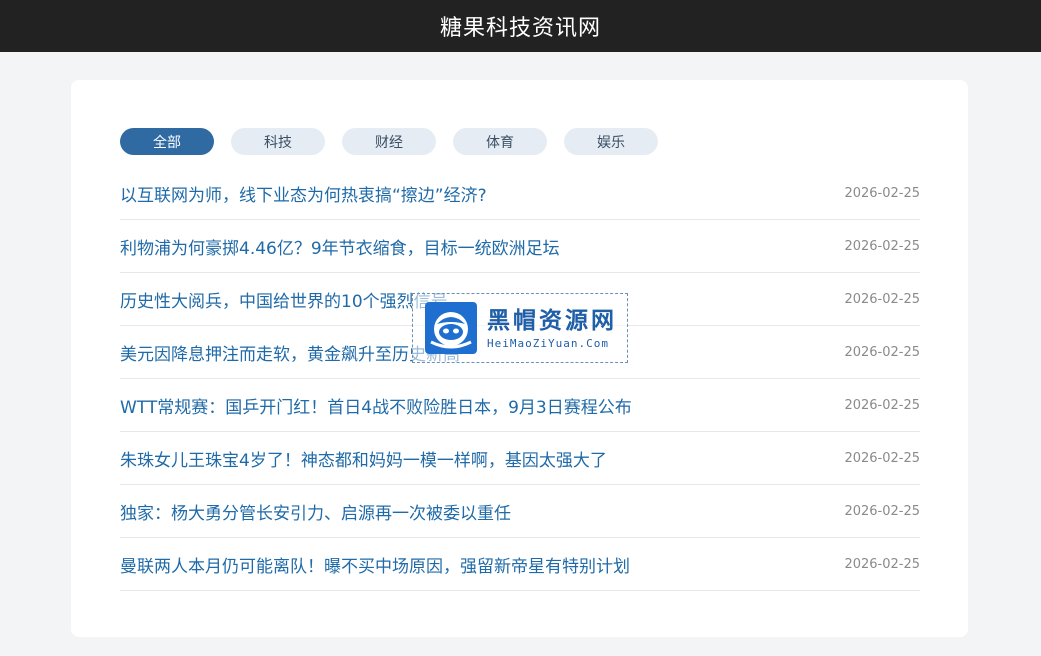 This screenshot has height=656, width=1041. I want to click on watermark-overlay: 黑帽资源网 HeiMaoZiYuan.Com, so click(520, 328).